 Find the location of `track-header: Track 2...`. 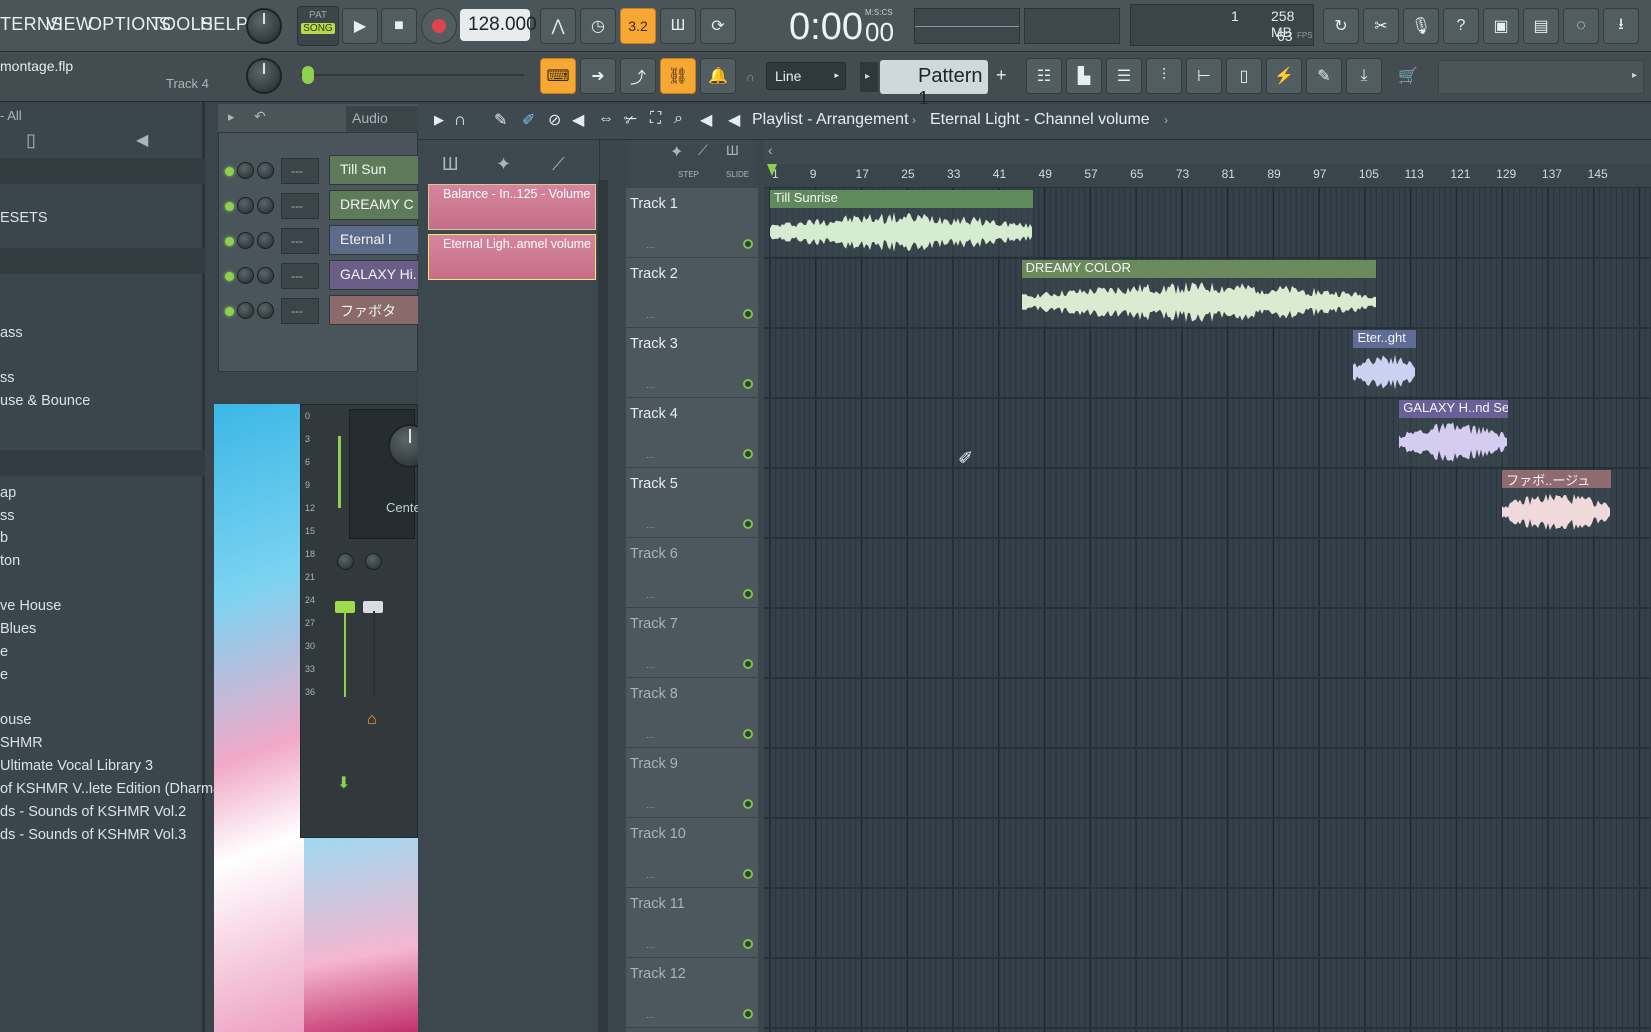

track-header: Track 2... is located at coordinates (692, 293).